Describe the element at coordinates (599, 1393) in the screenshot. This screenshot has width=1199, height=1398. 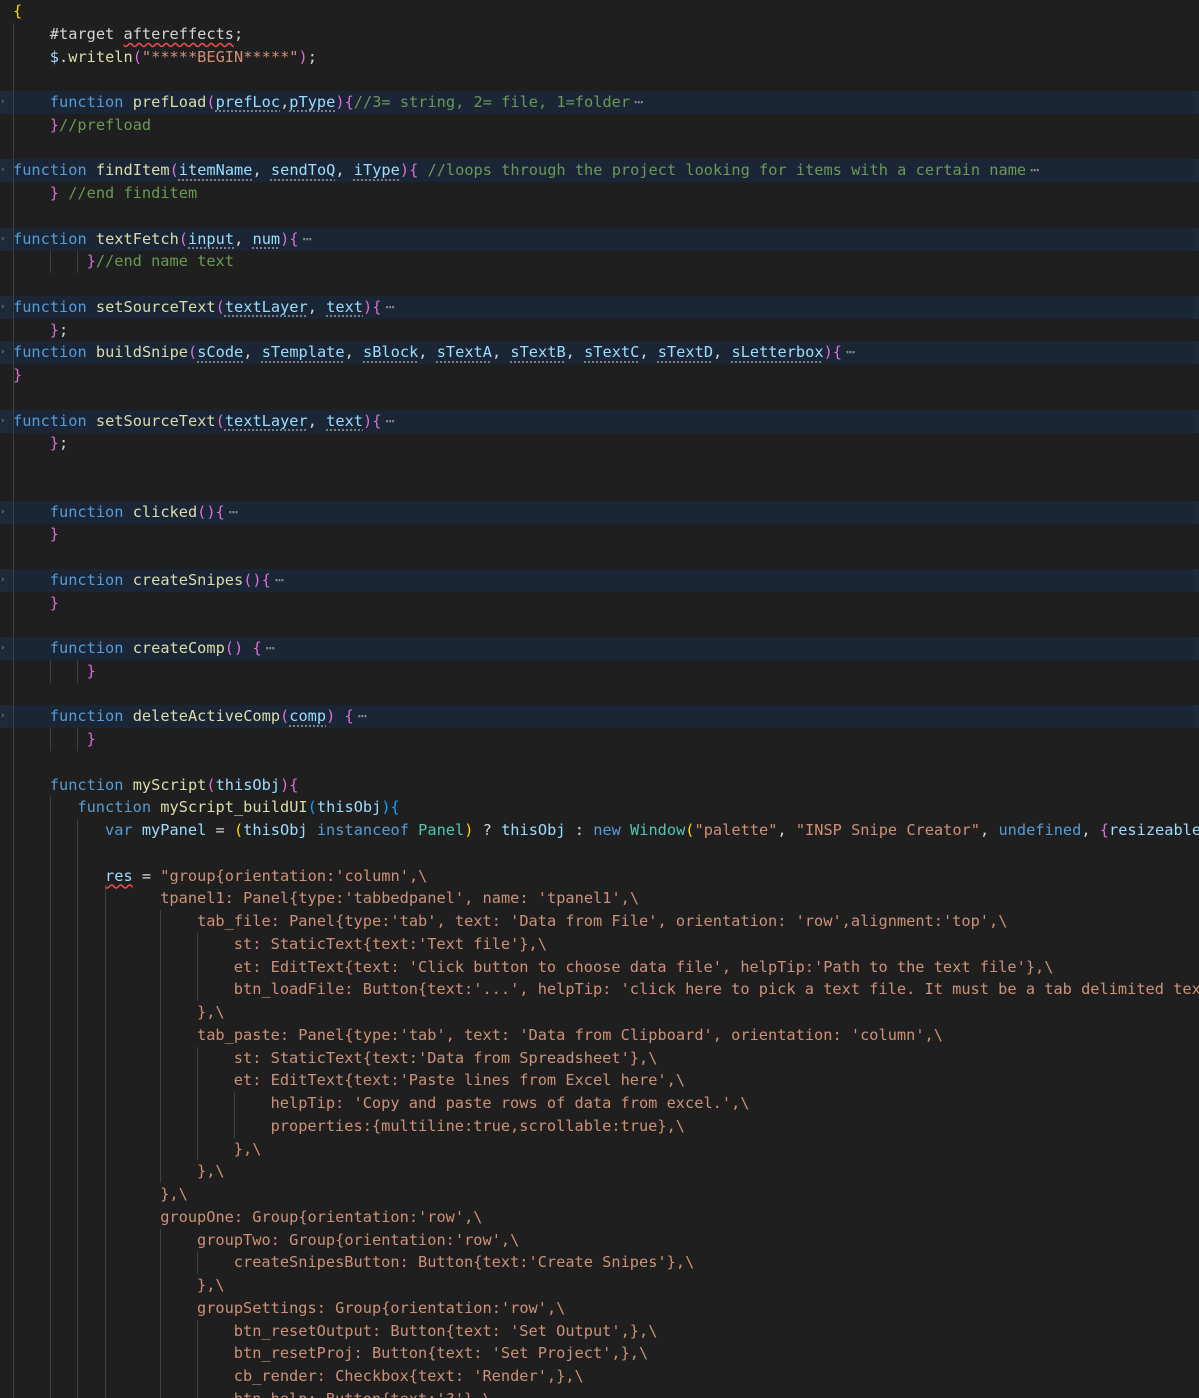
I see `code-line: btn_help: Button{text:'?'},\` at that location.